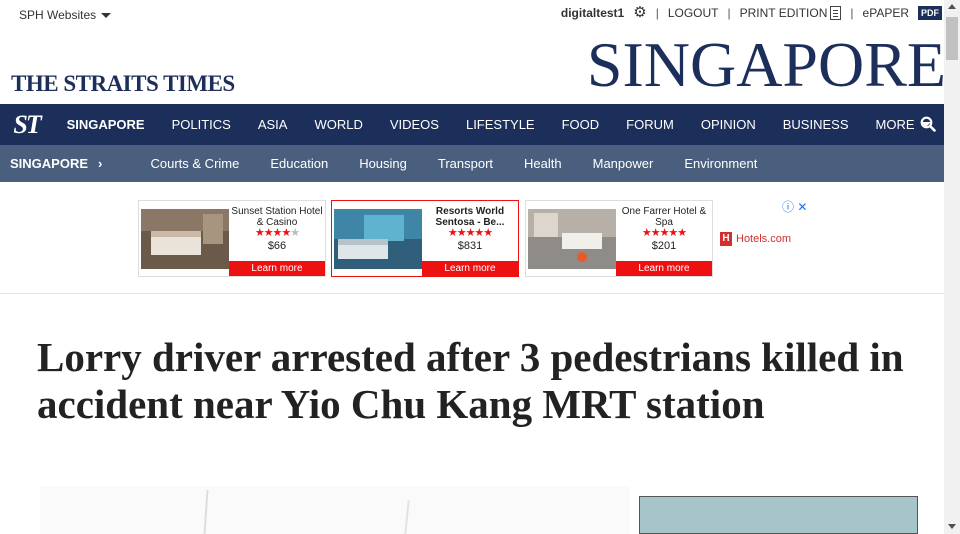  Describe the element at coordinates (195, 163) in the screenshot. I see `subnav-item-courts-crime: Courts & Crime` at that location.